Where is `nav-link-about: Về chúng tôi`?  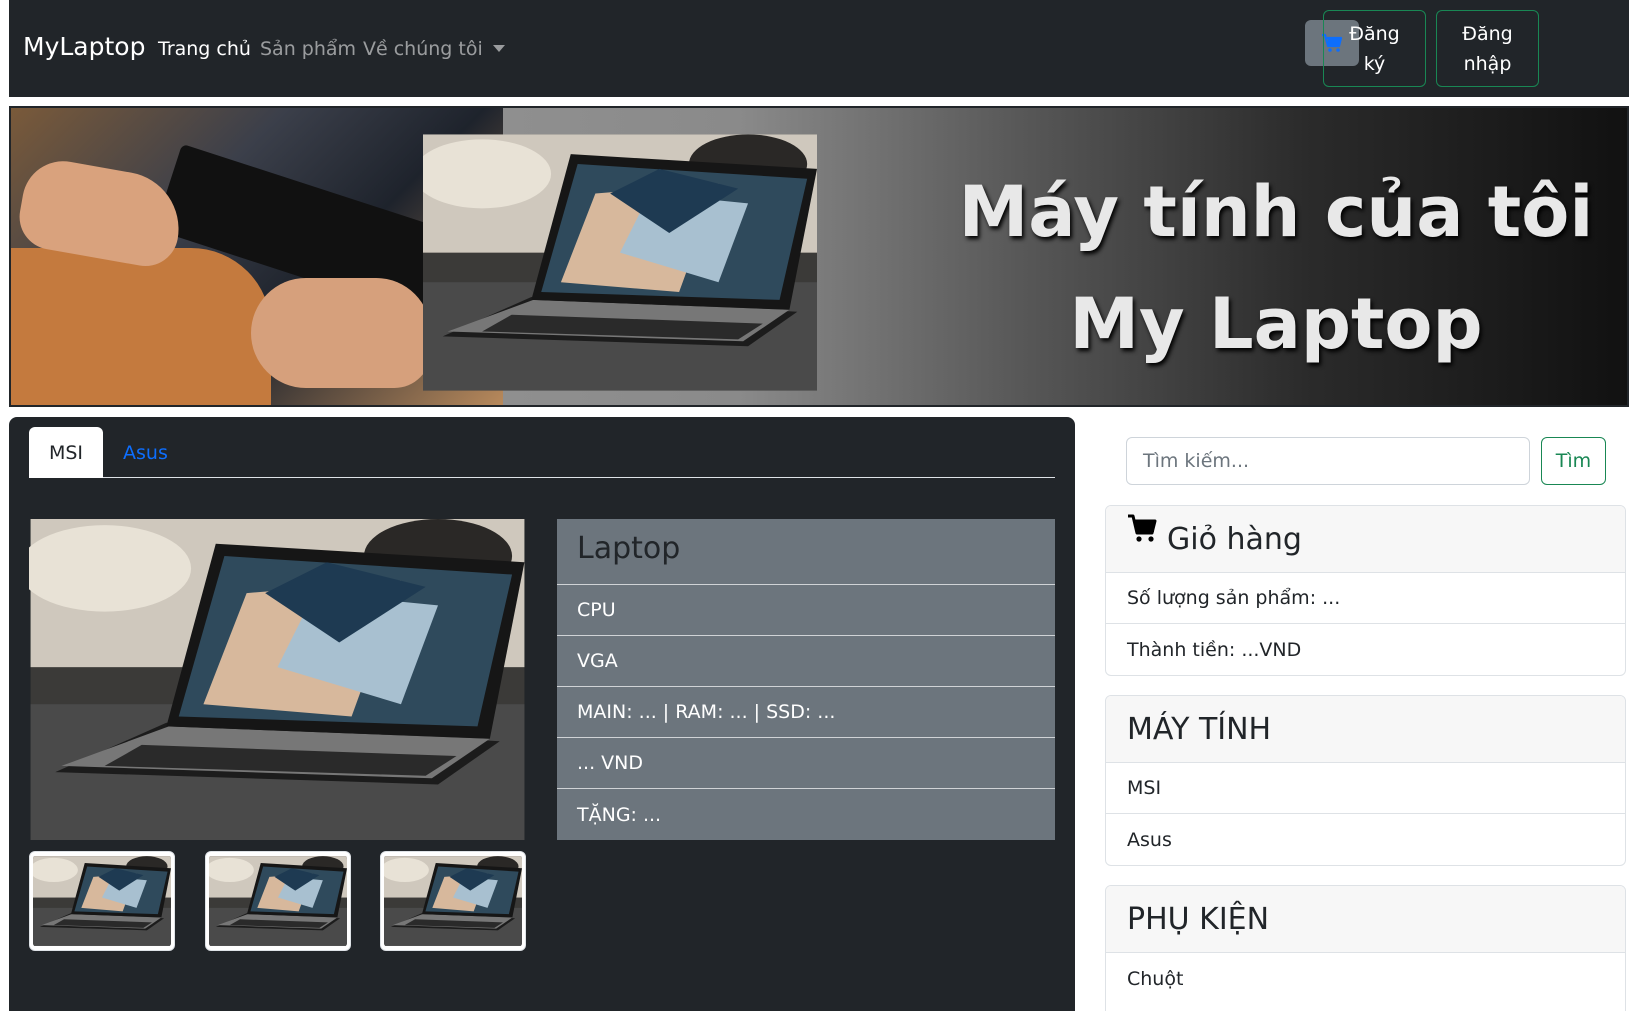 nav-link-about: Về chúng tôi is located at coordinates (434, 49).